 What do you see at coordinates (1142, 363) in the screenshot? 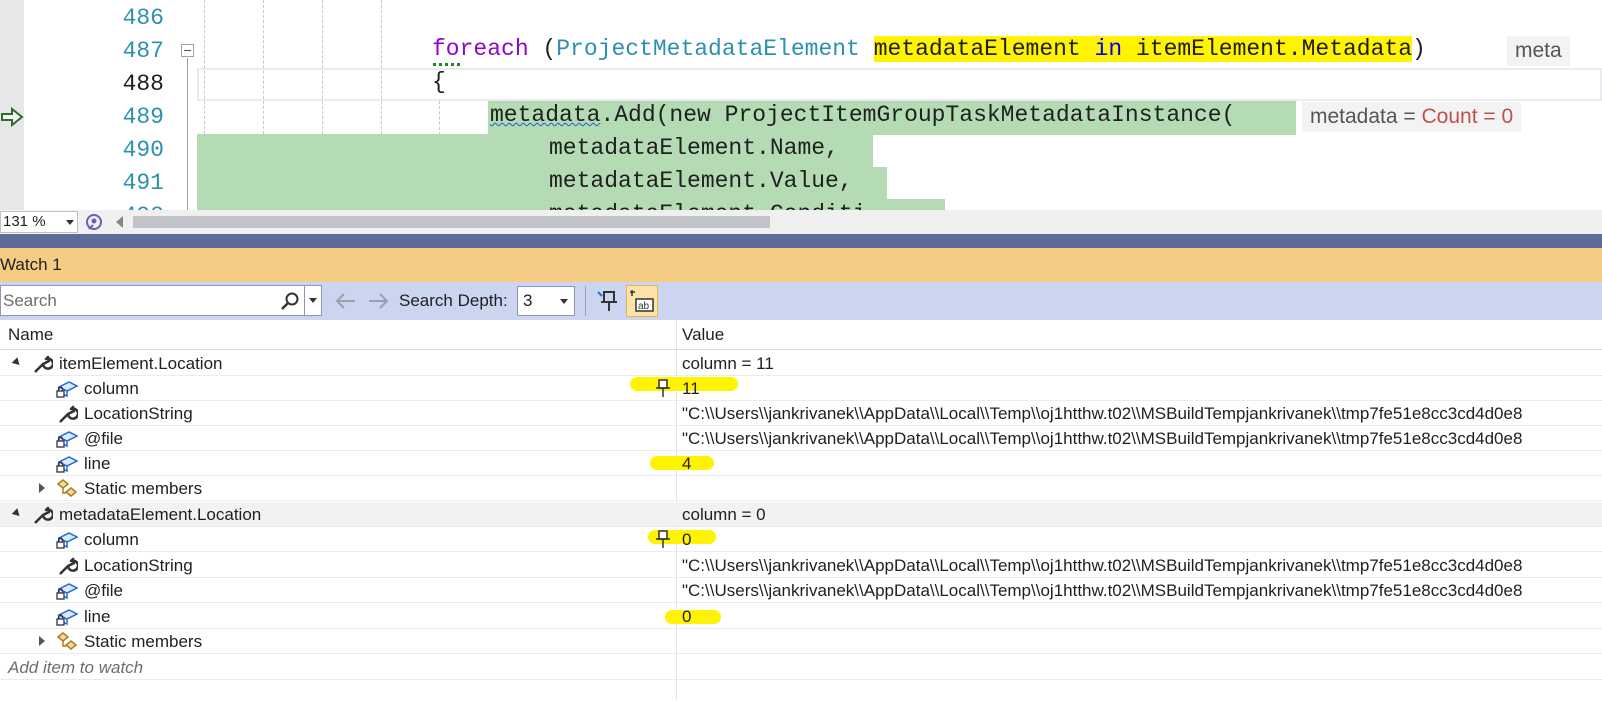
I see `watch-value: column = 11` at bounding box center [1142, 363].